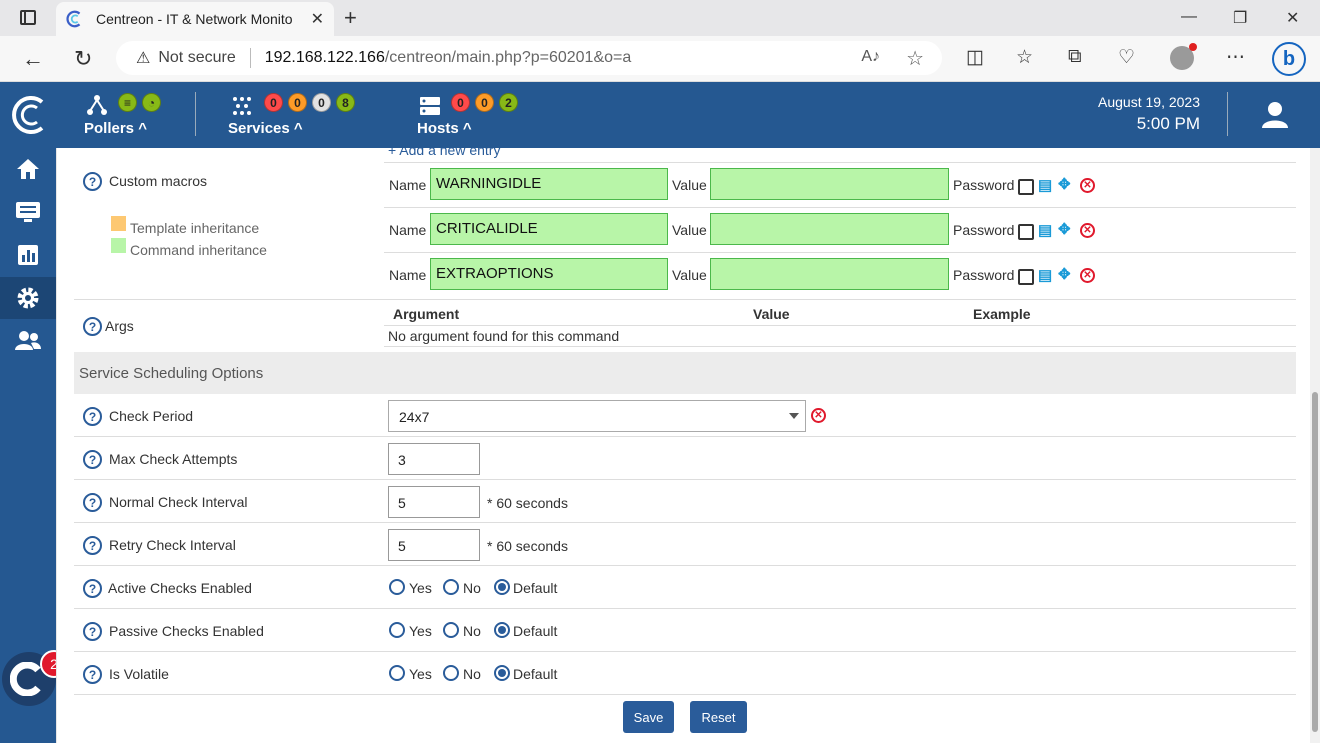 Image resolution: width=1320 pixels, height=743 pixels. I want to click on close-tab-icon: ✕, so click(317, 19).